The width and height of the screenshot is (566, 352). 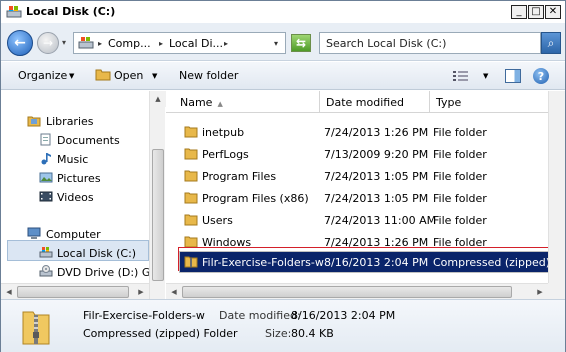 I want to click on close-button: ✕, so click(x=553, y=12).